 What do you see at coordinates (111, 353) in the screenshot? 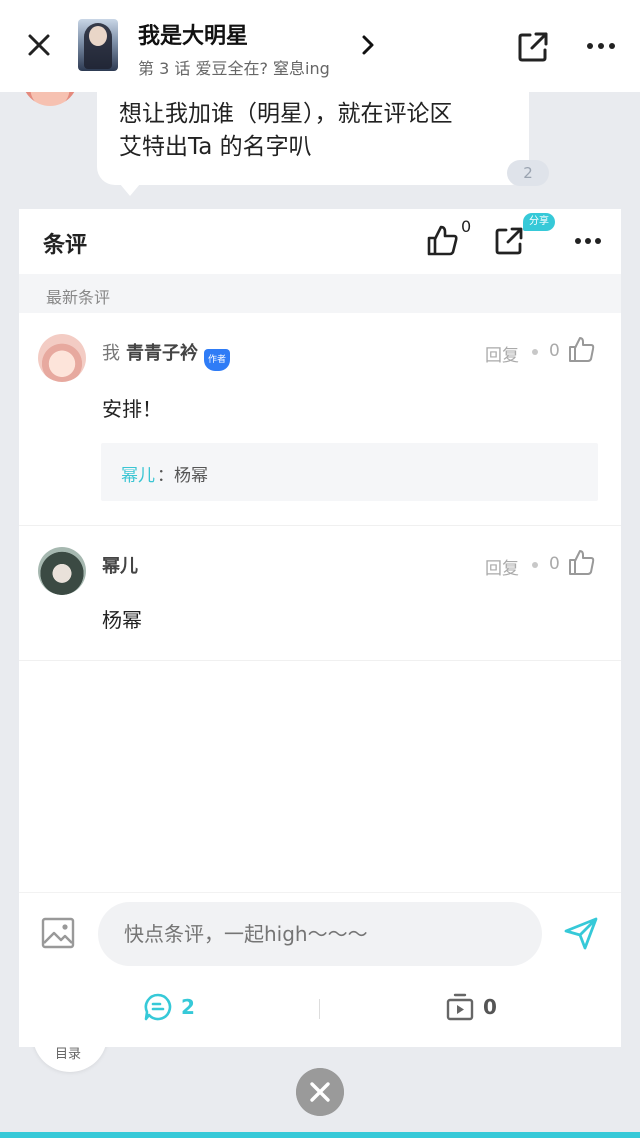
I see `me-label: 我` at bounding box center [111, 353].